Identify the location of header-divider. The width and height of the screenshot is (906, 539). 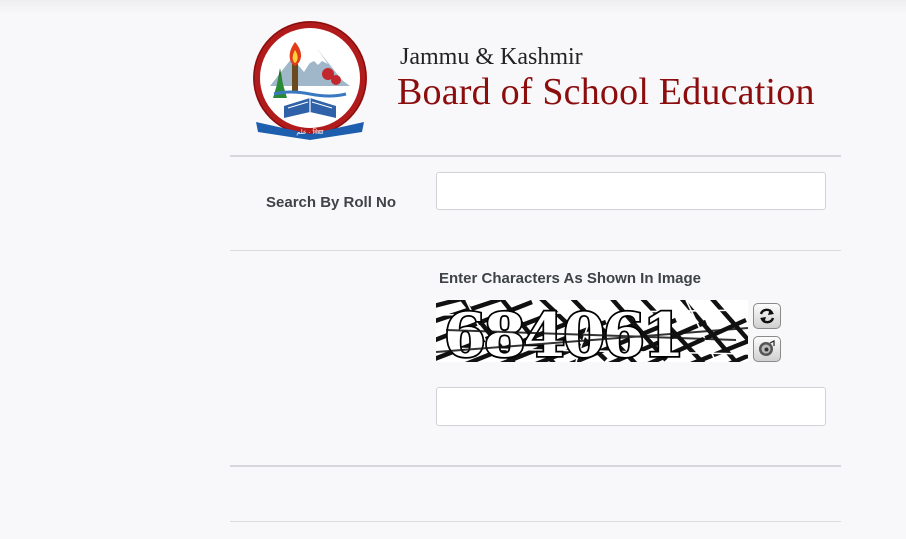
(535, 156).